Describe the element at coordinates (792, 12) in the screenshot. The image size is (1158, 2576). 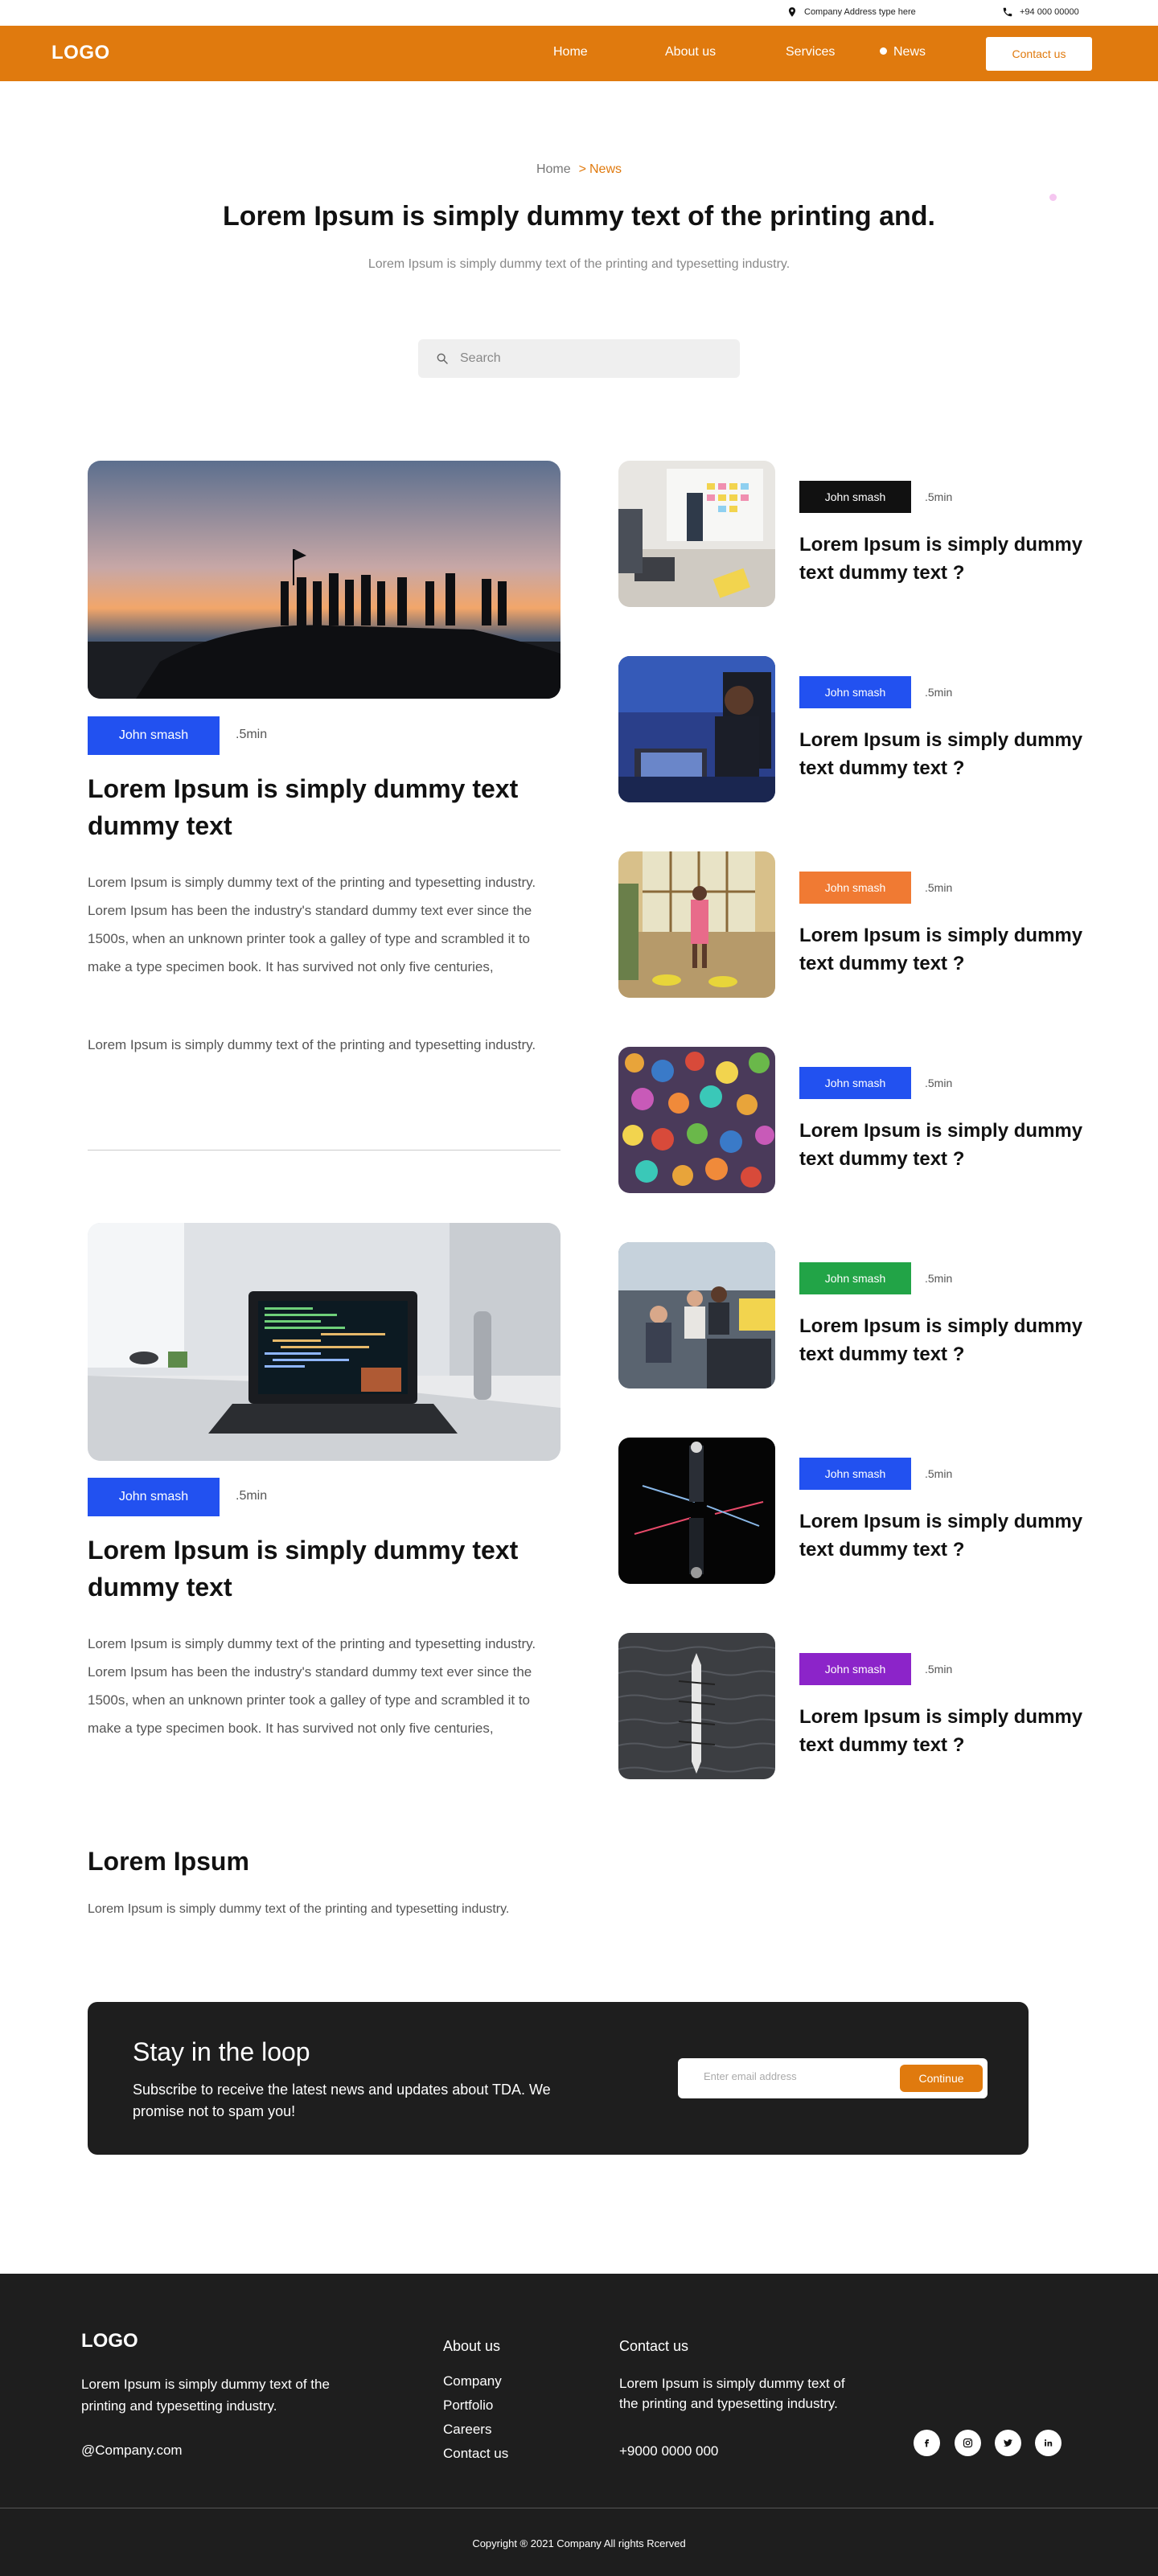
I see `location-pin-icon` at that location.